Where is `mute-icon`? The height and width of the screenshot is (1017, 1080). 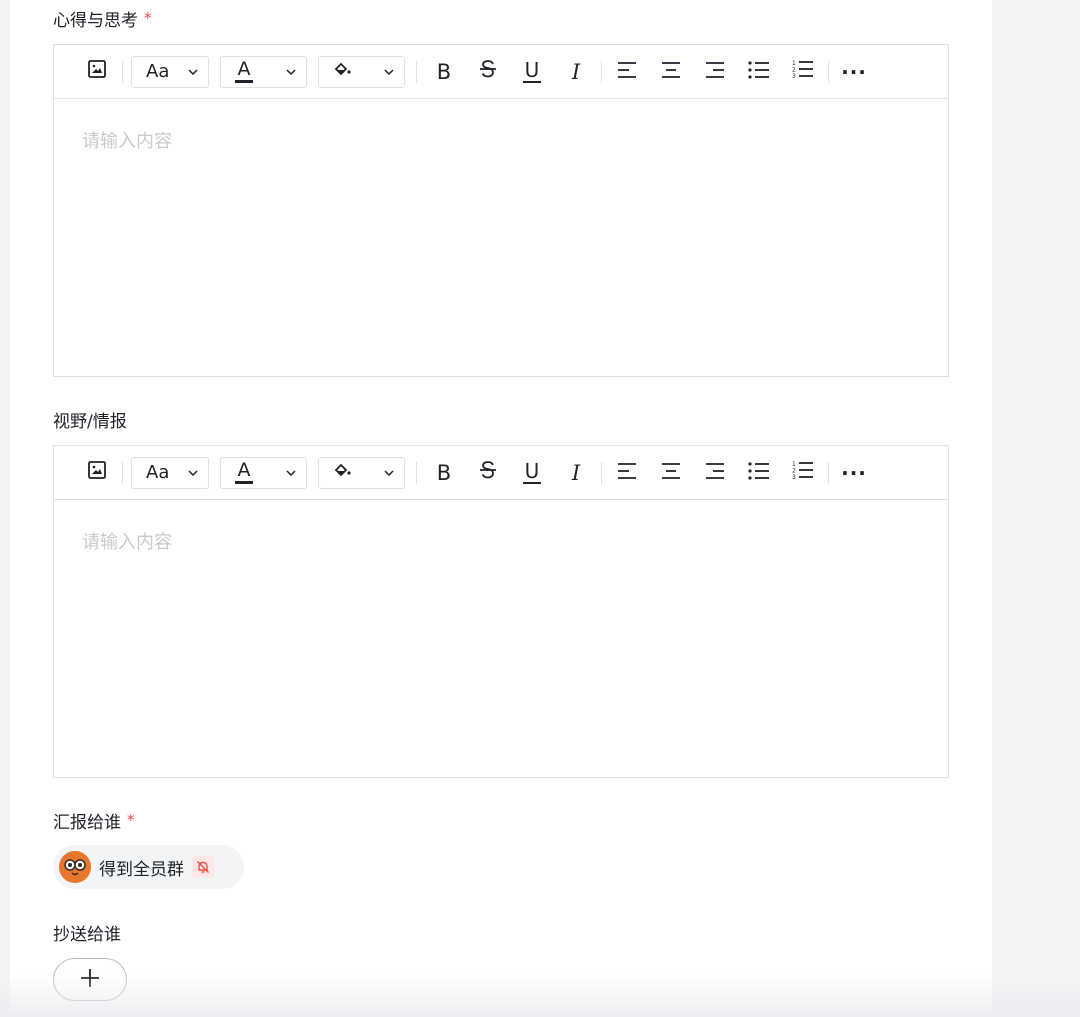
mute-icon is located at coordinates (203, 867).